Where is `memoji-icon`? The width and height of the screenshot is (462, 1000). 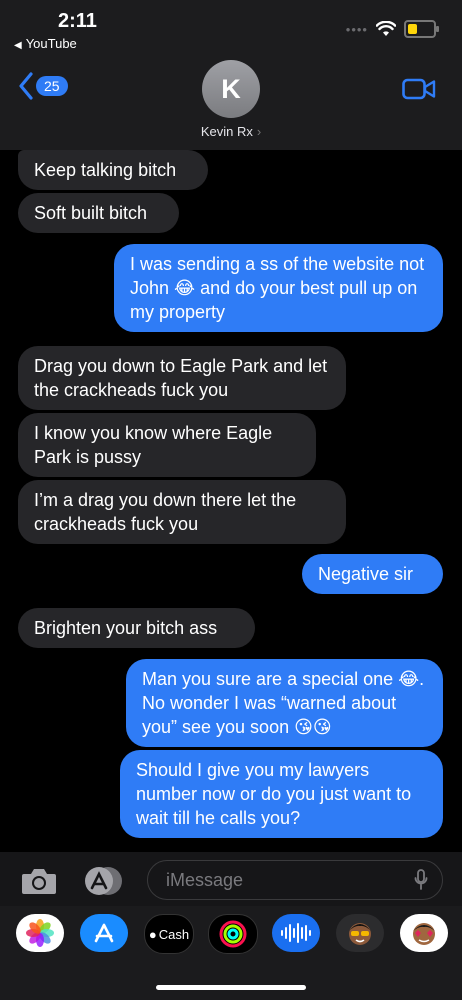
memoji-icon is located at coordinates (360, 934).